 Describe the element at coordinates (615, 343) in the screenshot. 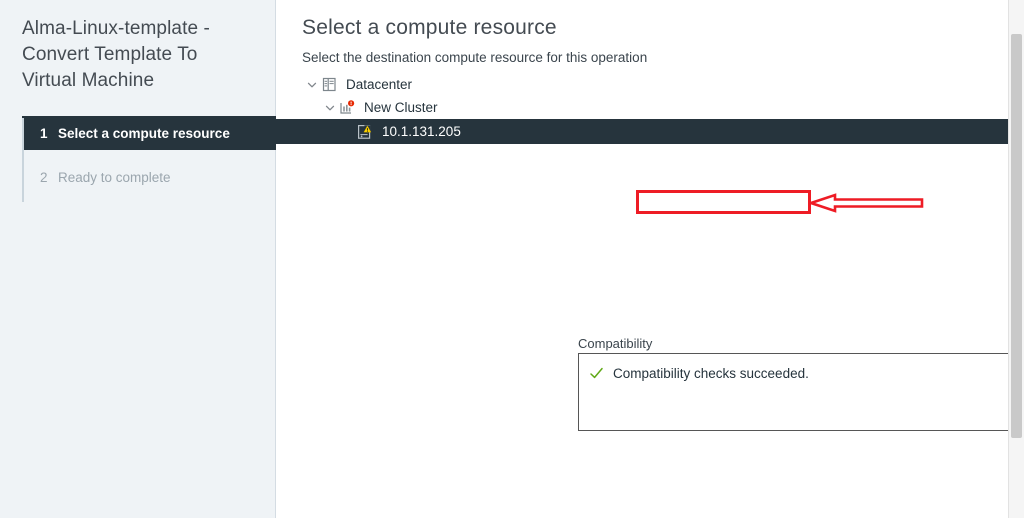

I see `compatibility-label: Compatibility` at that location.